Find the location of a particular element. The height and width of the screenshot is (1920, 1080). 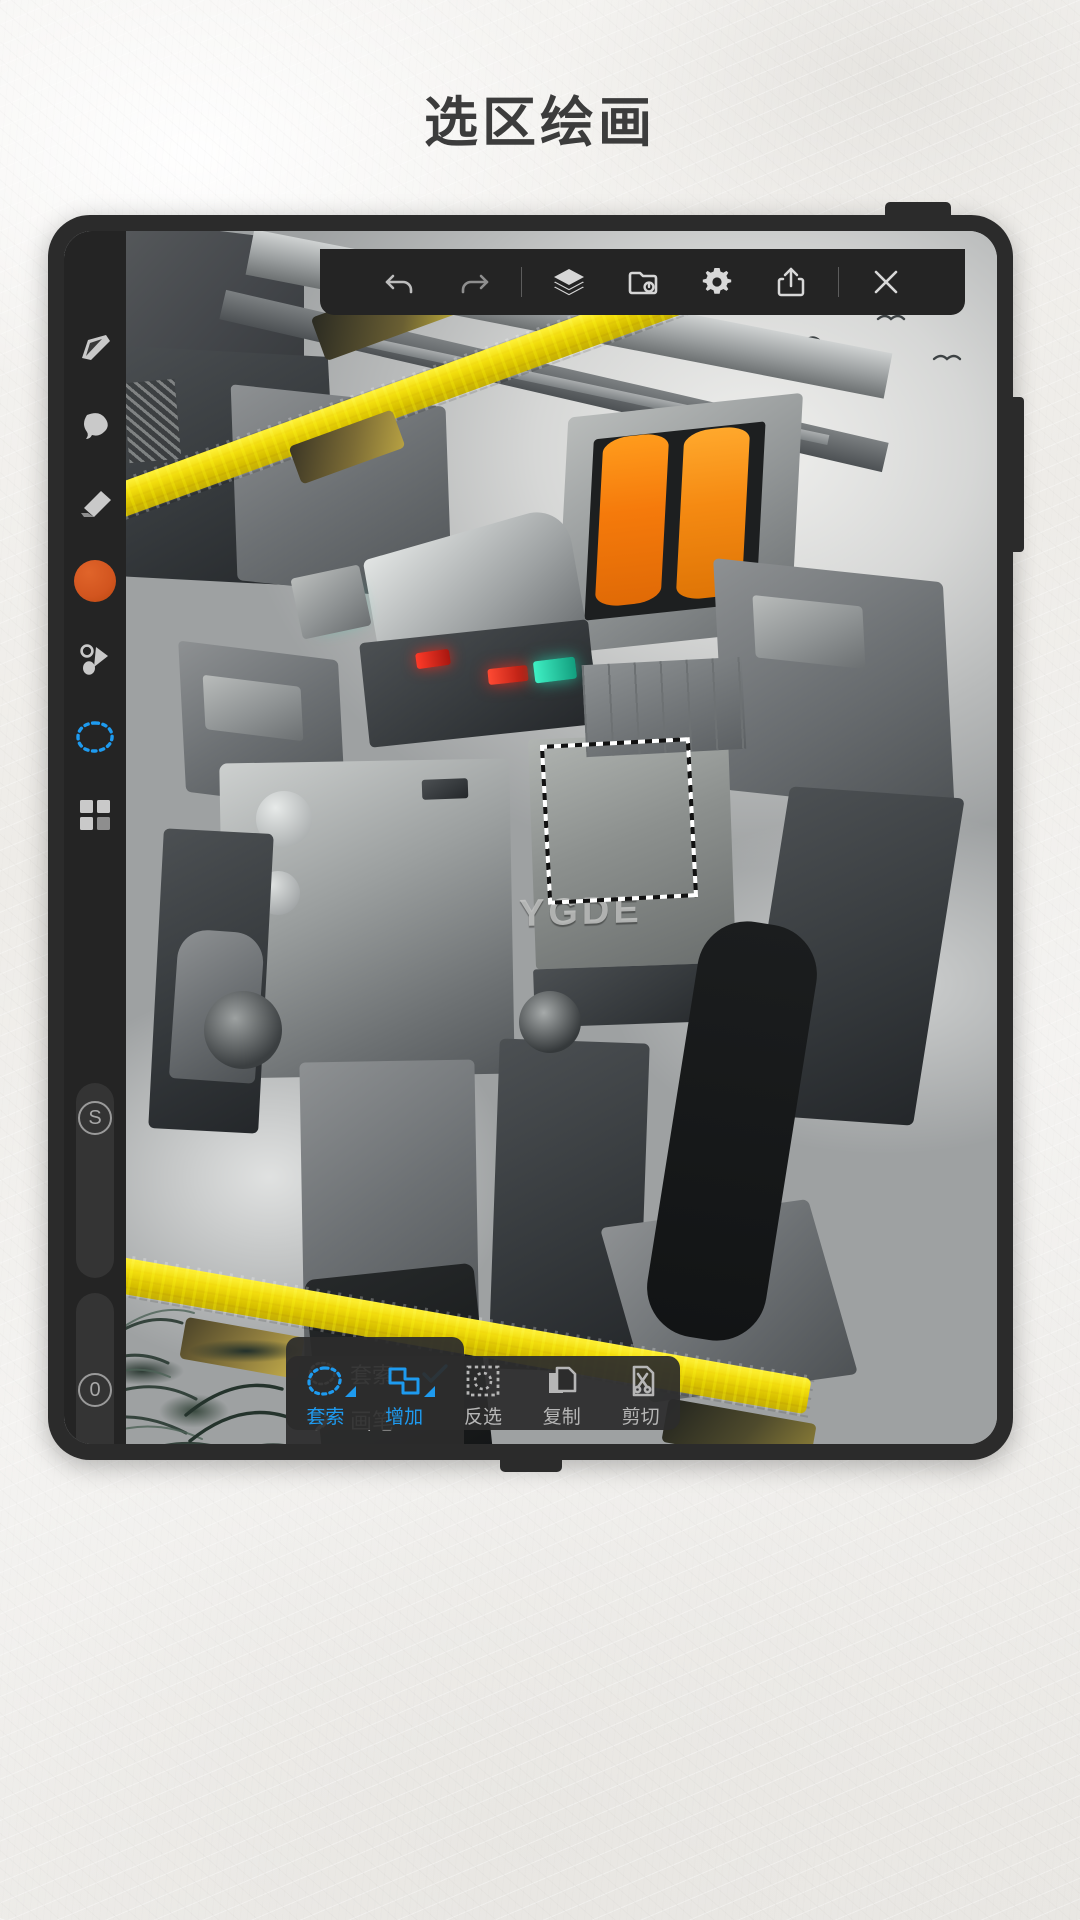

brush-size-knob: S is located at coordinates (95, 1118).